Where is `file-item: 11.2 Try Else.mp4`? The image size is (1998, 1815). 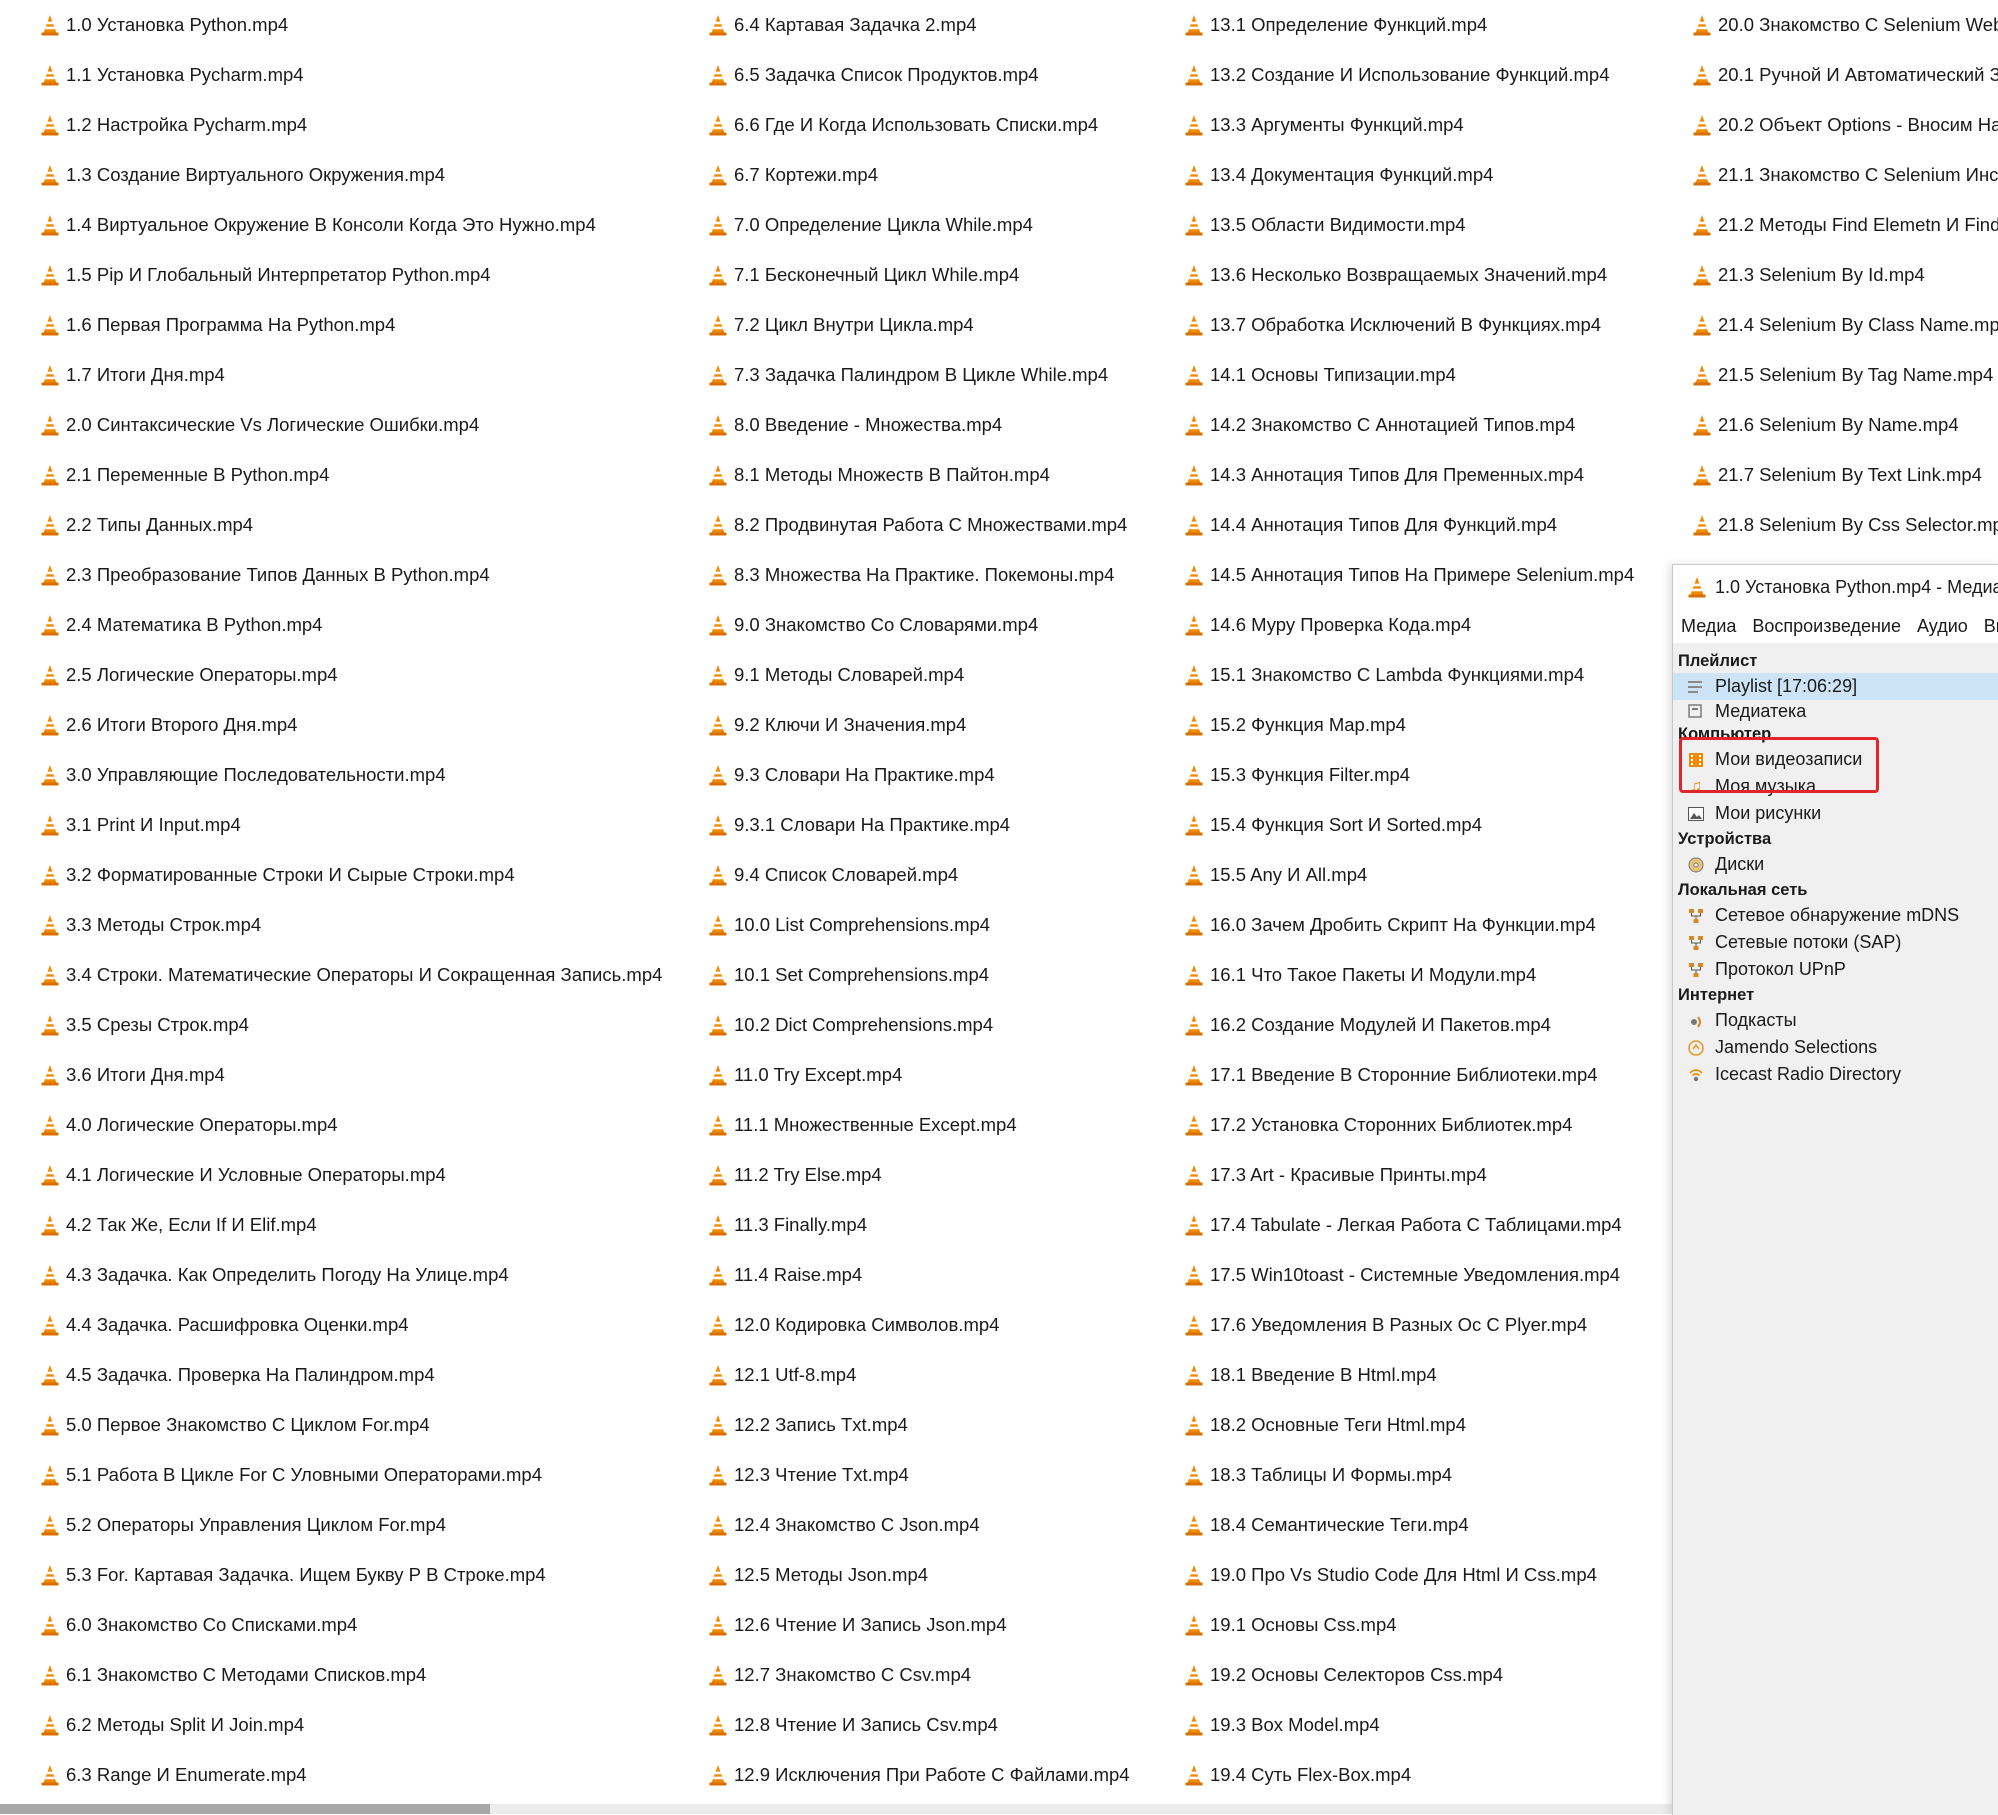 file-item: 11.2 Try Else.mp4 is located at coordinates (921, 1175).